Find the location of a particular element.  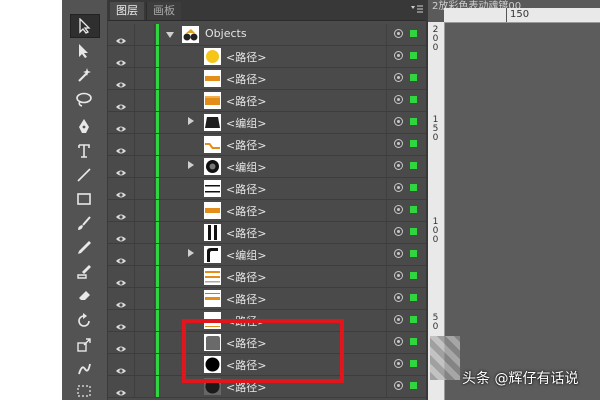

layer-name: Objects is located at coordinates (226, 33).